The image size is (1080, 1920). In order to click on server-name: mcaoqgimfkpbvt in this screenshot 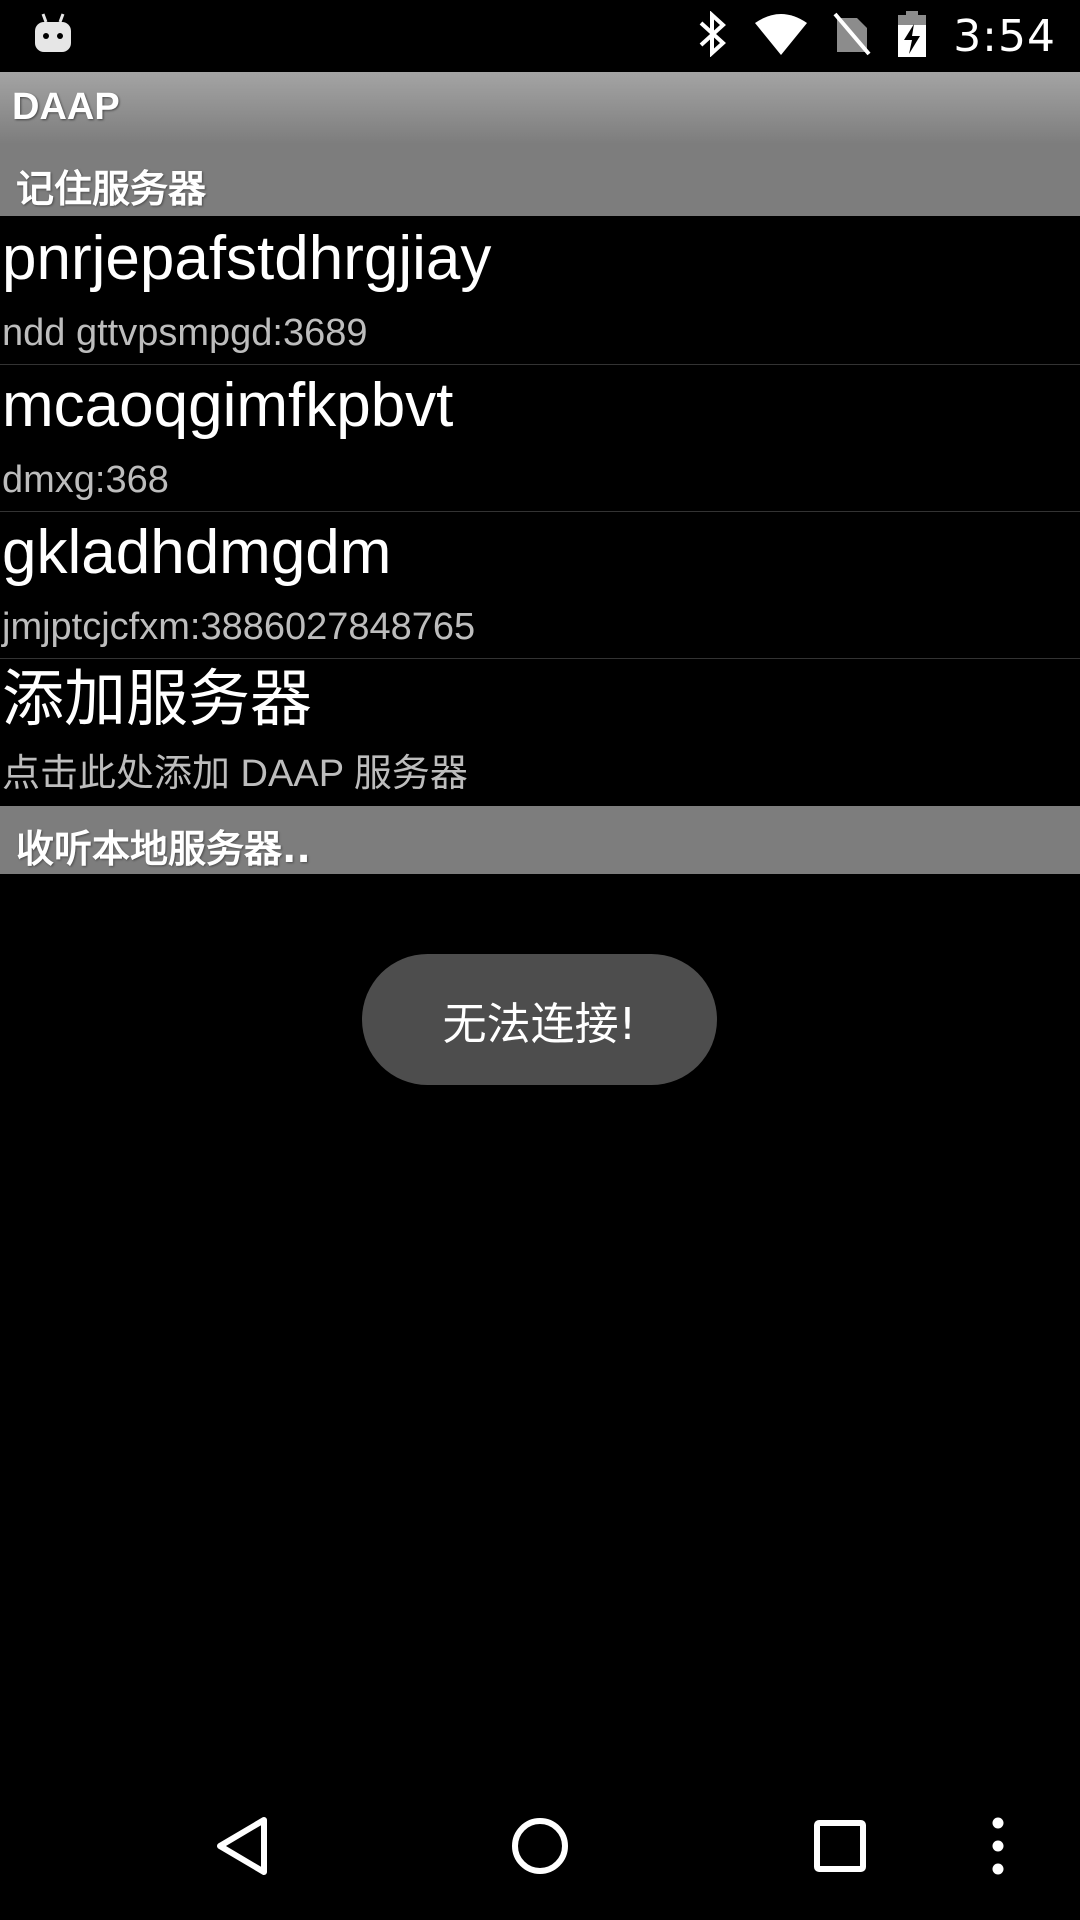, I will do `click(228, 405)`.